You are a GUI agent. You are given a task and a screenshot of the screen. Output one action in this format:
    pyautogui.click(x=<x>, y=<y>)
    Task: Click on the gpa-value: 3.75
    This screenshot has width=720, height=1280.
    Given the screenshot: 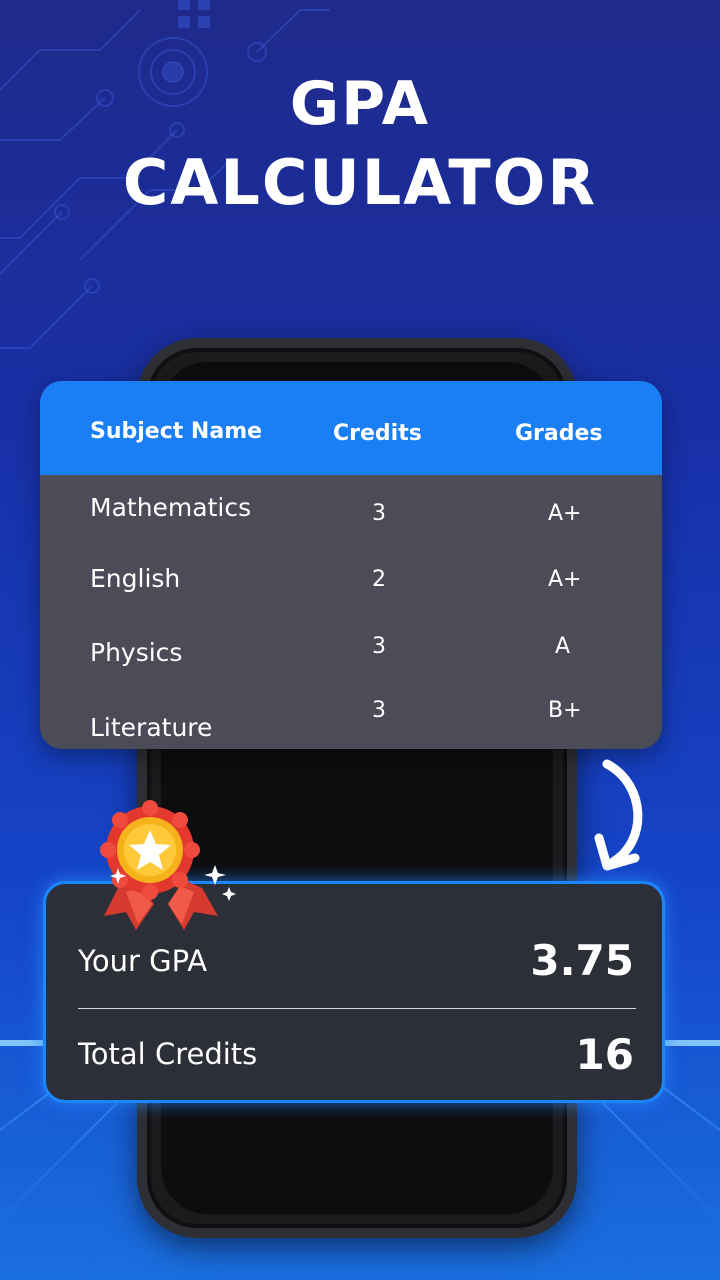 What is the action you would take?
    pyautogui.click(x=582, y=960)
    